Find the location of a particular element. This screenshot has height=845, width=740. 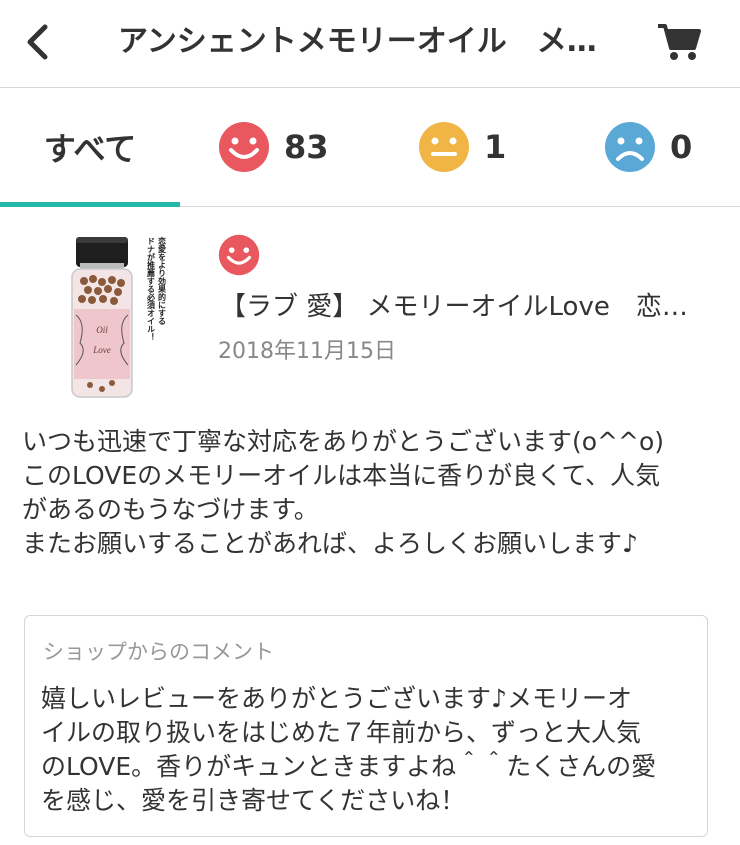

tab-all-label: すべて is located at coordinates (90, 149).